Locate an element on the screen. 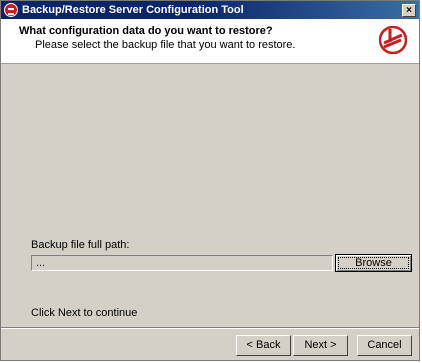  brand-logo-icon is located at coordinates (393, 40).